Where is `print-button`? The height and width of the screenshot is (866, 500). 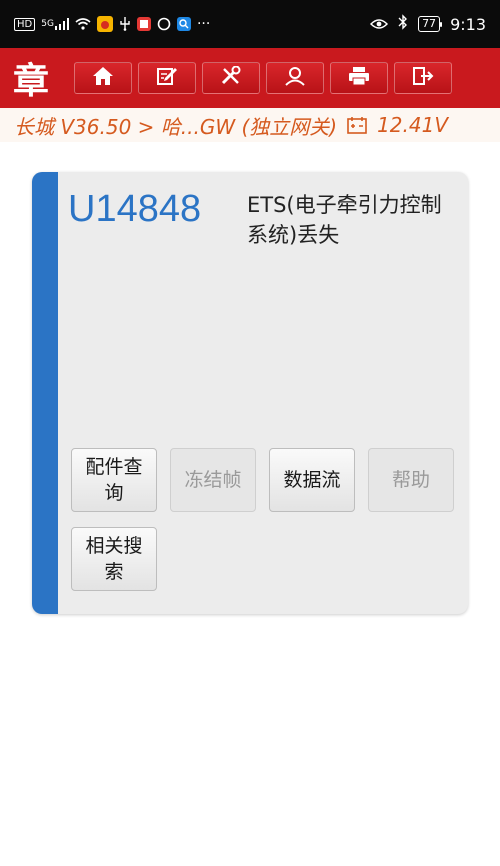
print-button is located at coordinates (359, 78).